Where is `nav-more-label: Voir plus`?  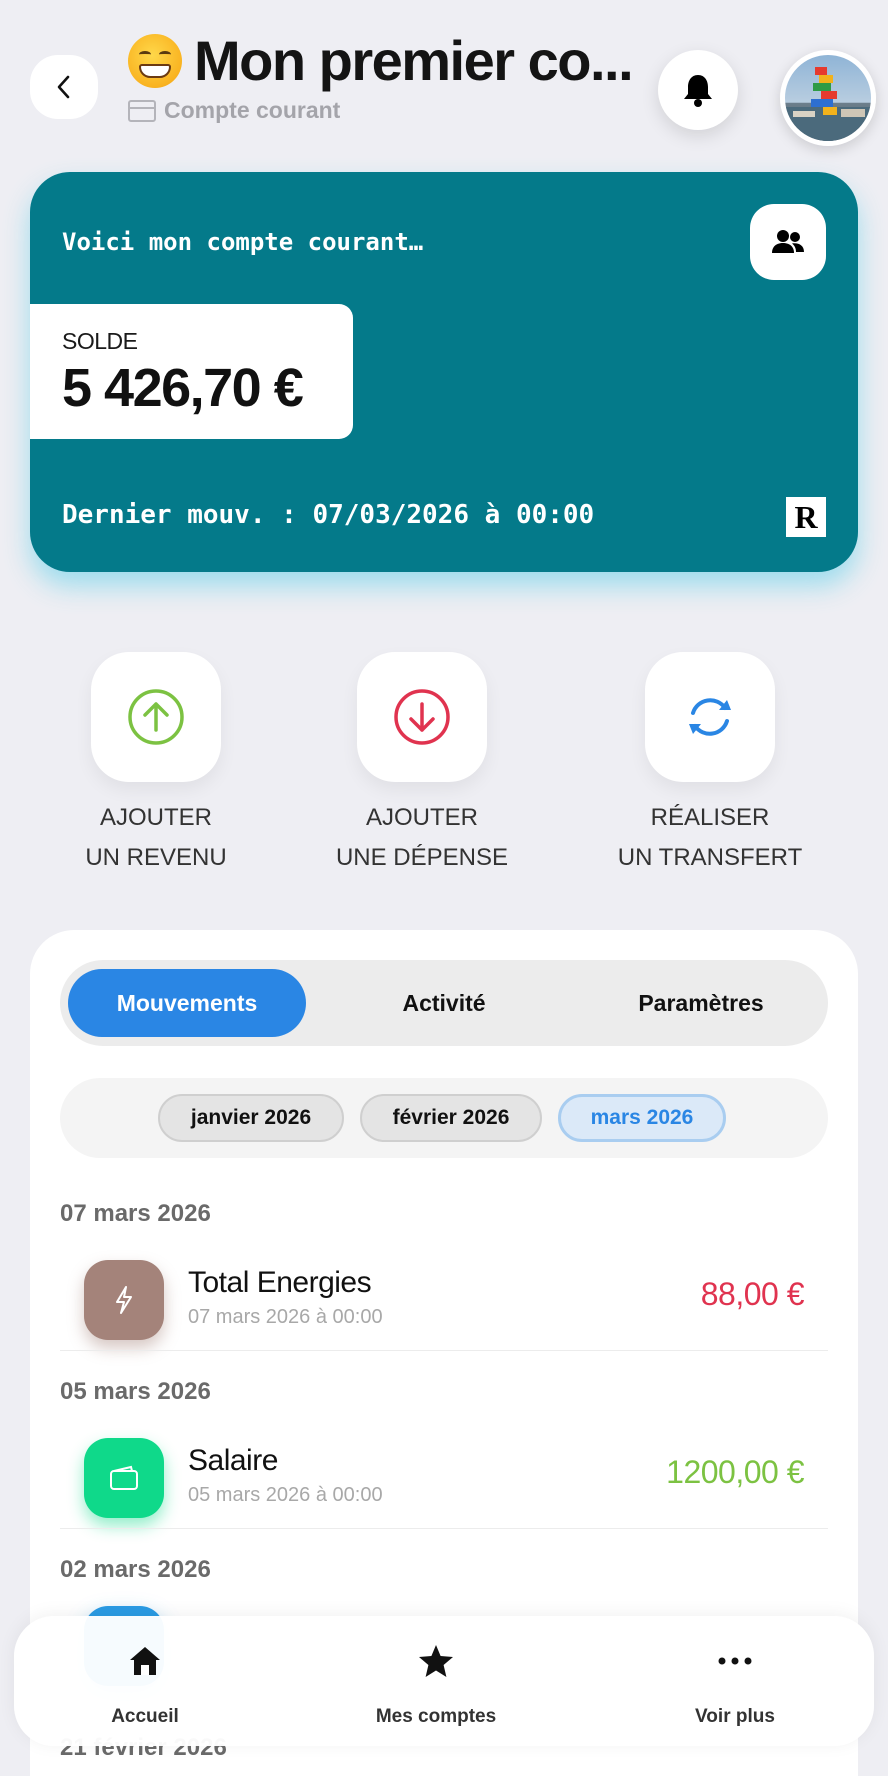 nav-more-label: Voir plus is located at coordinates (735, 1716).